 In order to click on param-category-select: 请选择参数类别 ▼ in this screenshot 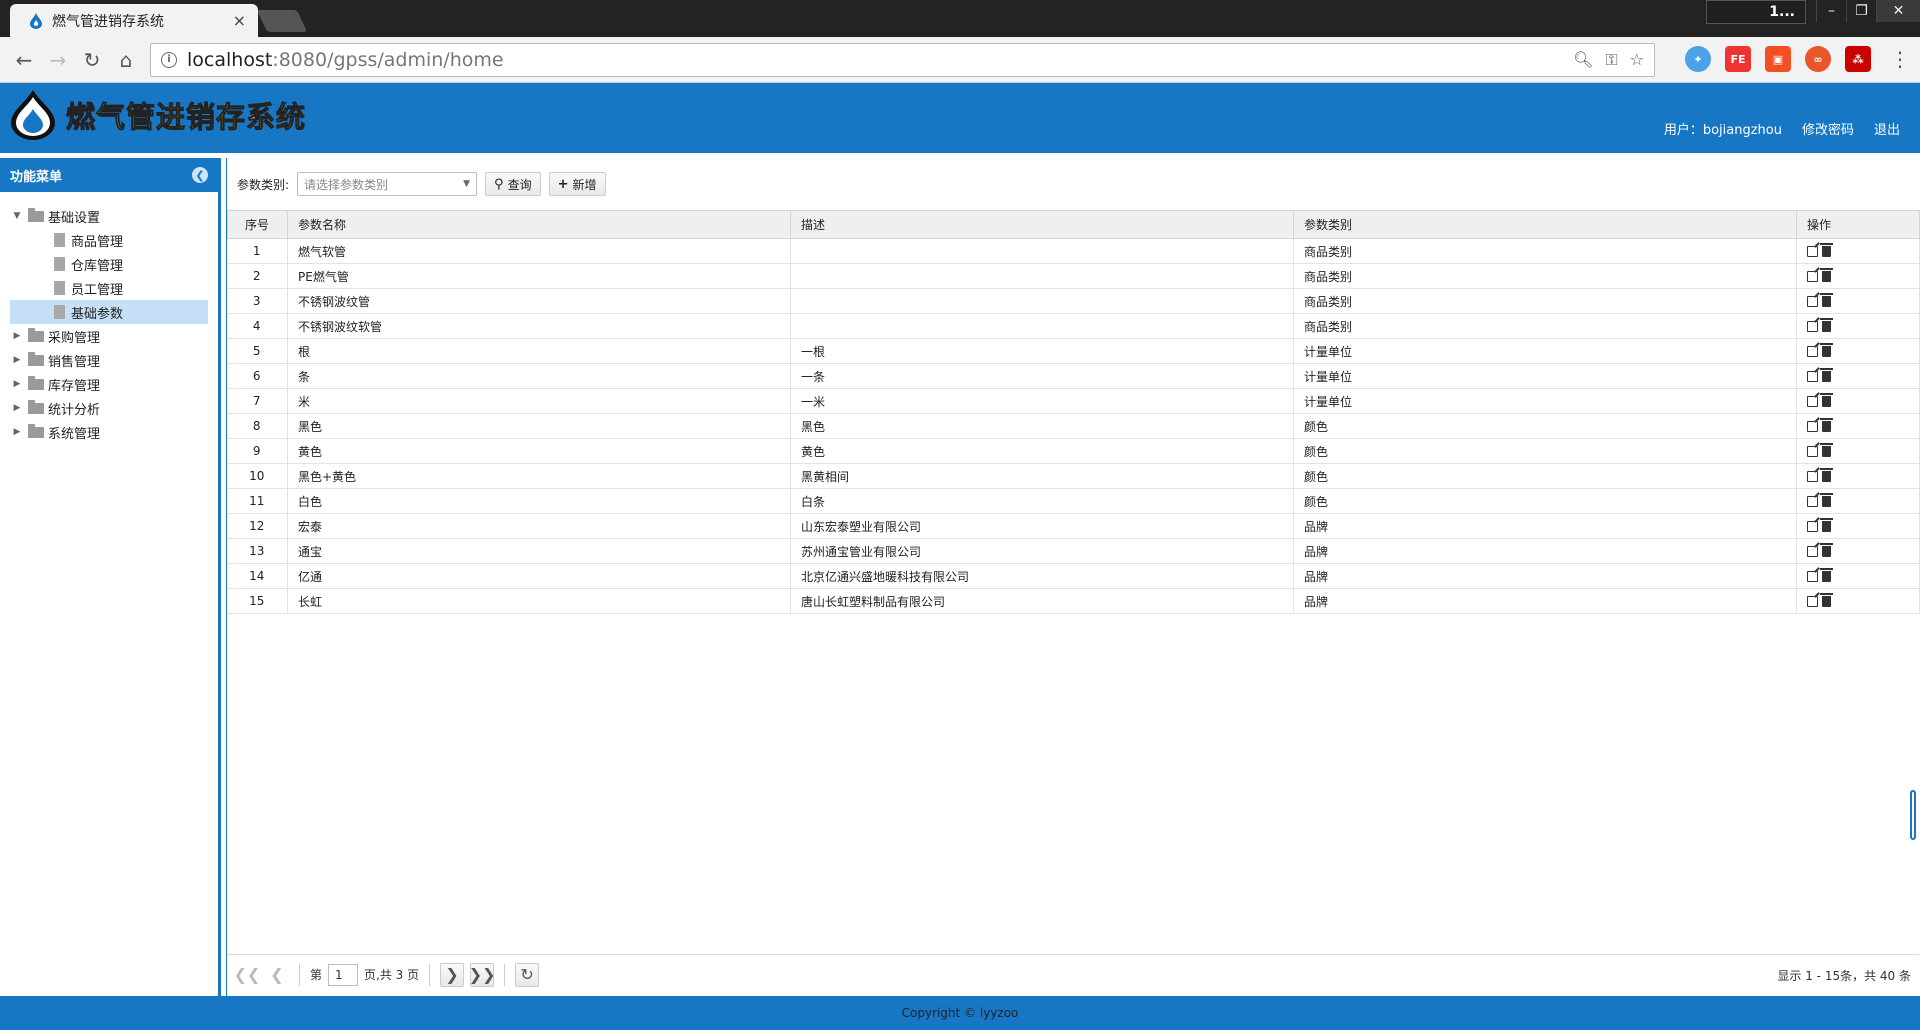, I will do `click(387, 184)`.